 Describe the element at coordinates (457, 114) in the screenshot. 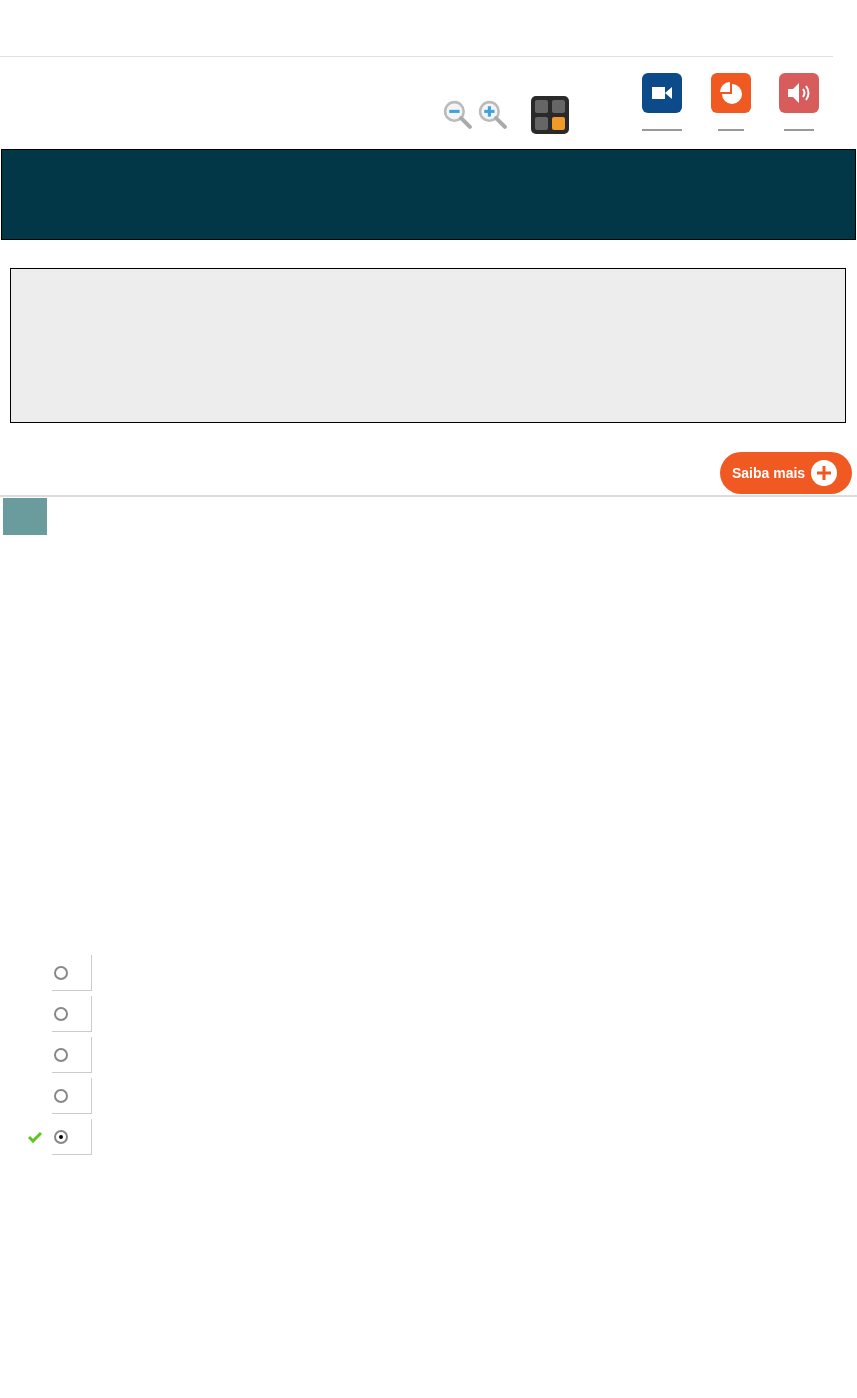

I see `zoom-out-icon` at that location.